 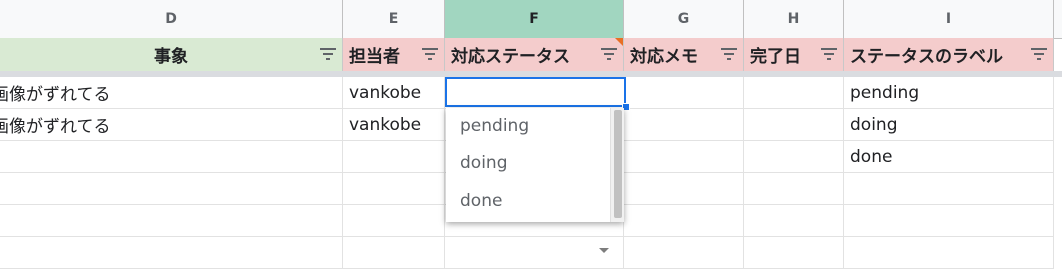 I want to click on validation-dropdown: pending doing done, so click(x=535, y=165).